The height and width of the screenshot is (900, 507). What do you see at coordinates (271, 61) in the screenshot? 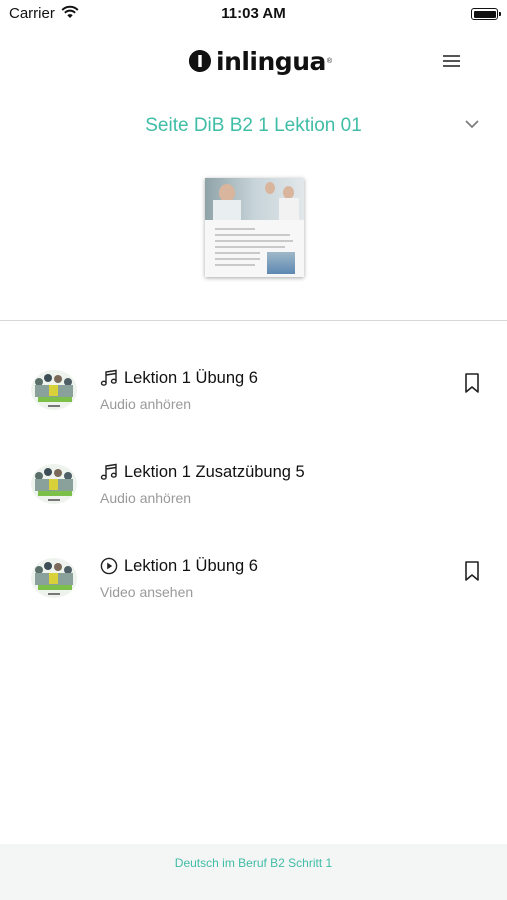
I see `logo-text: inlingua` at bounding box center [271, 61].